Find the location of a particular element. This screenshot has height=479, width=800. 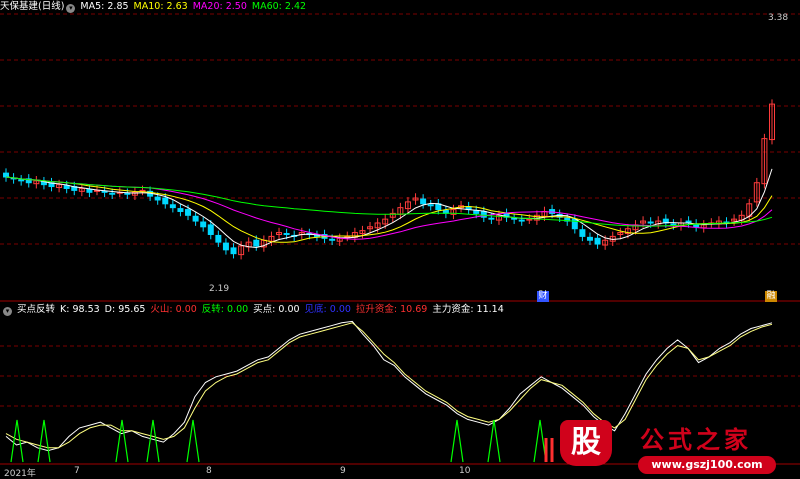

d-label: D: 95.65 is located at coordinates (125, 309).